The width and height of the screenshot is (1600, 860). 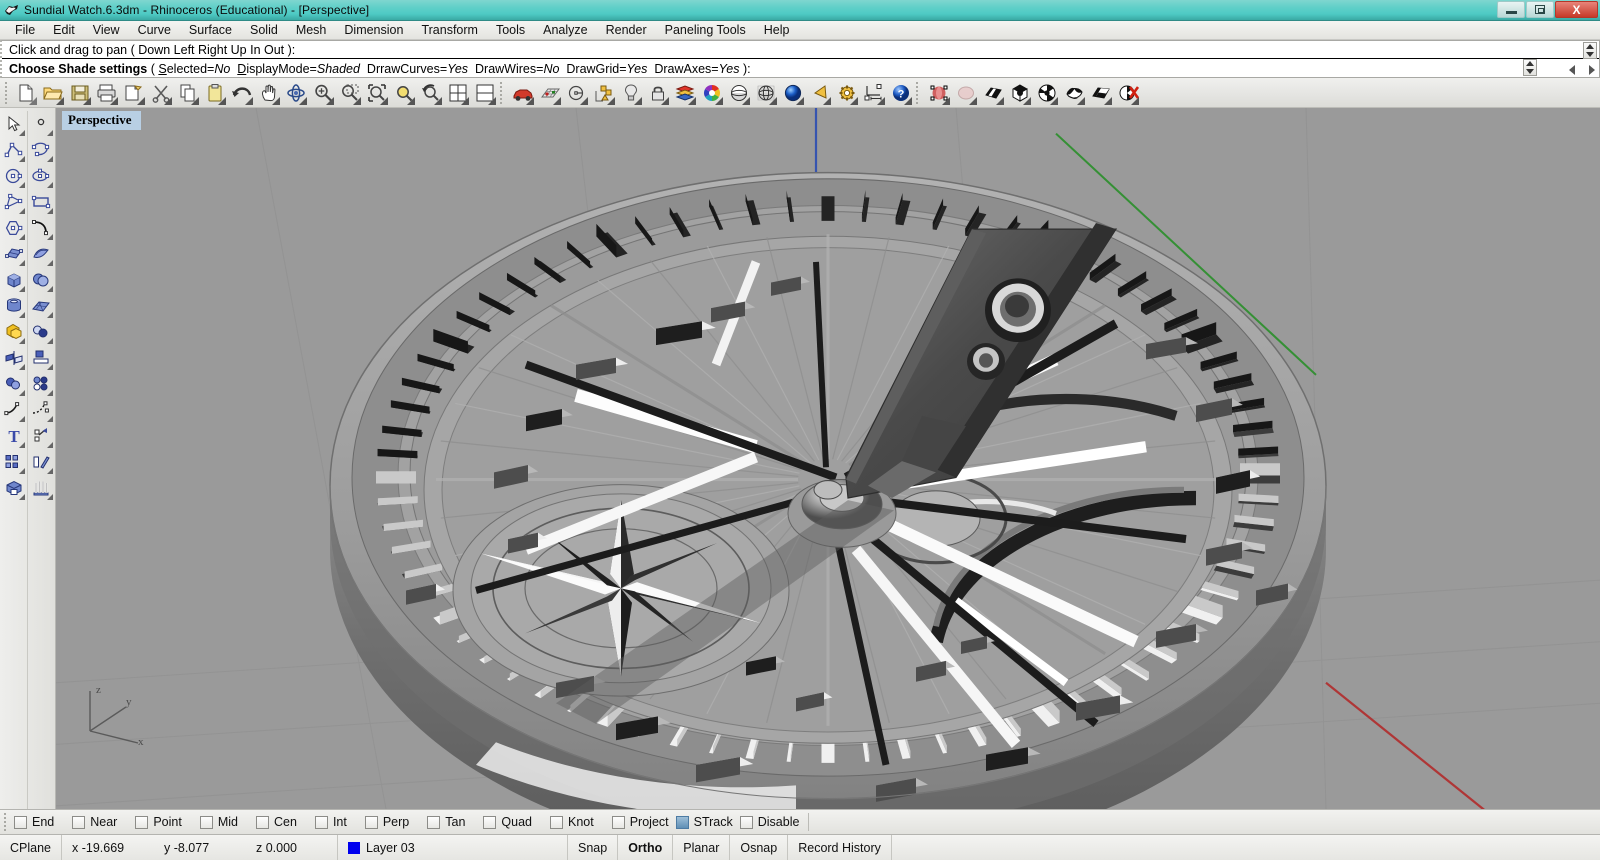 I want to click on menu-edit: Edit, so click(x=64, y=30).